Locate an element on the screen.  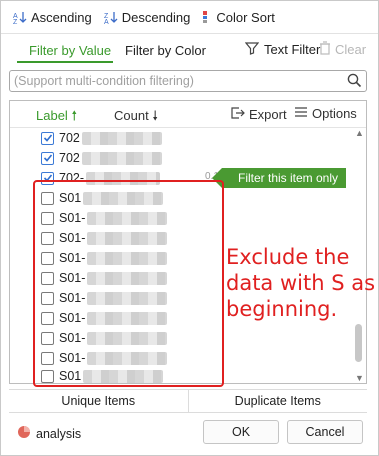
export-label: Export is located at coordinates (268, 114).